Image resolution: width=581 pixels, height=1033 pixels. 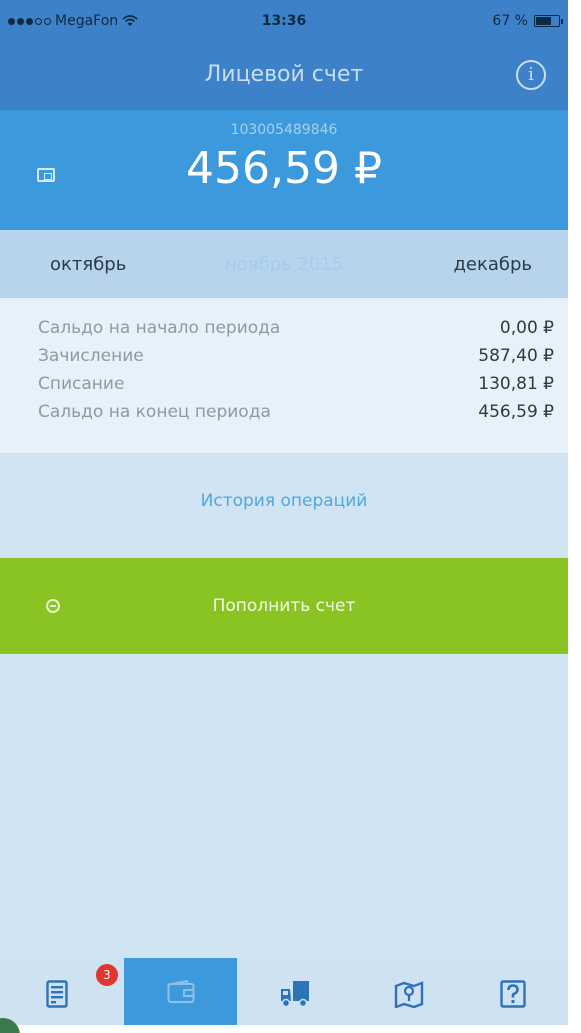 I want to click on summary-value: 130,81 ₽, so click(x=516, y=384).